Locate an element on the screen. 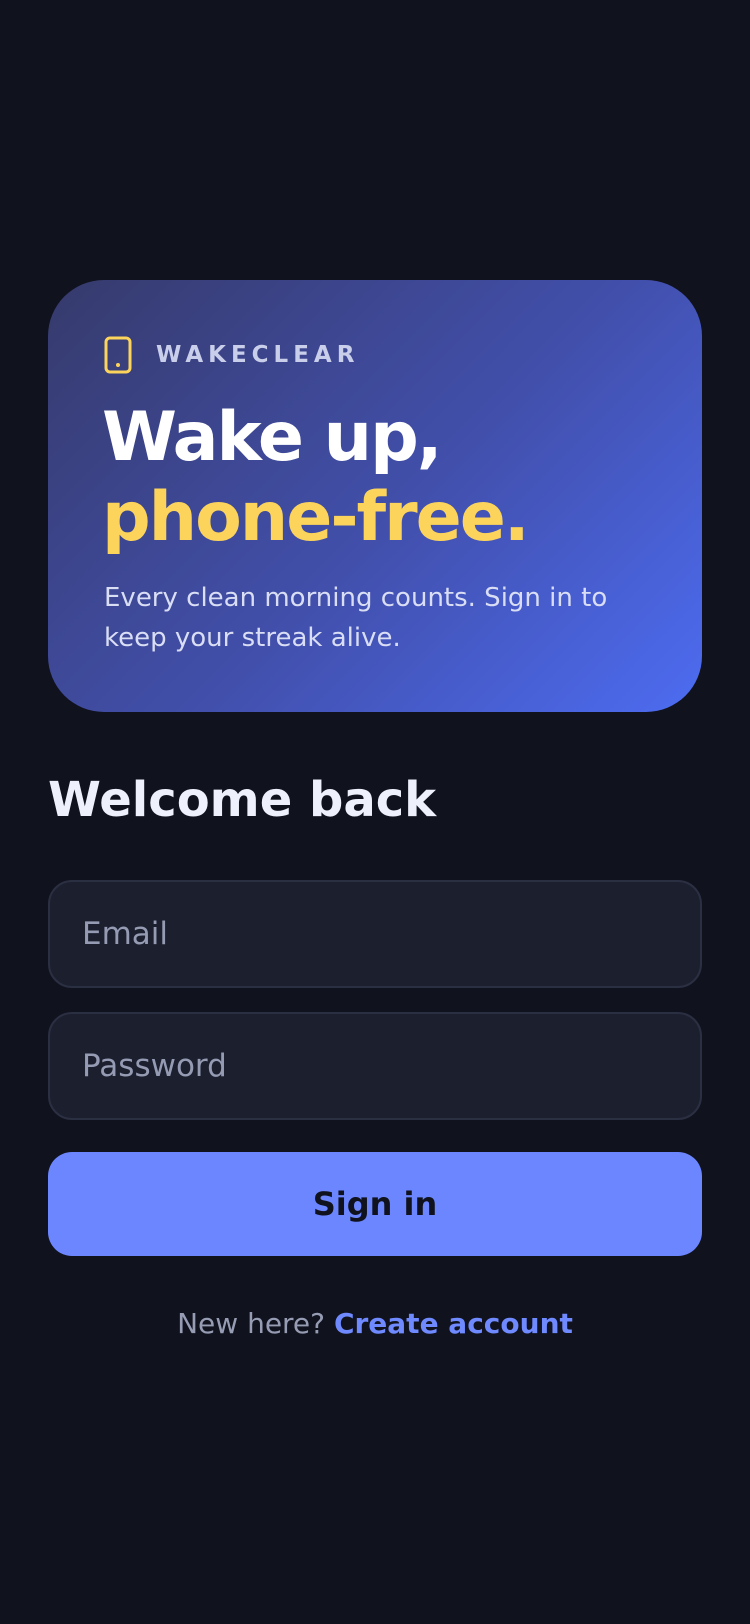 This screenshot has height=1624, width=750. brand-name: WAKECLEAR is located at coordinates (258, 355).